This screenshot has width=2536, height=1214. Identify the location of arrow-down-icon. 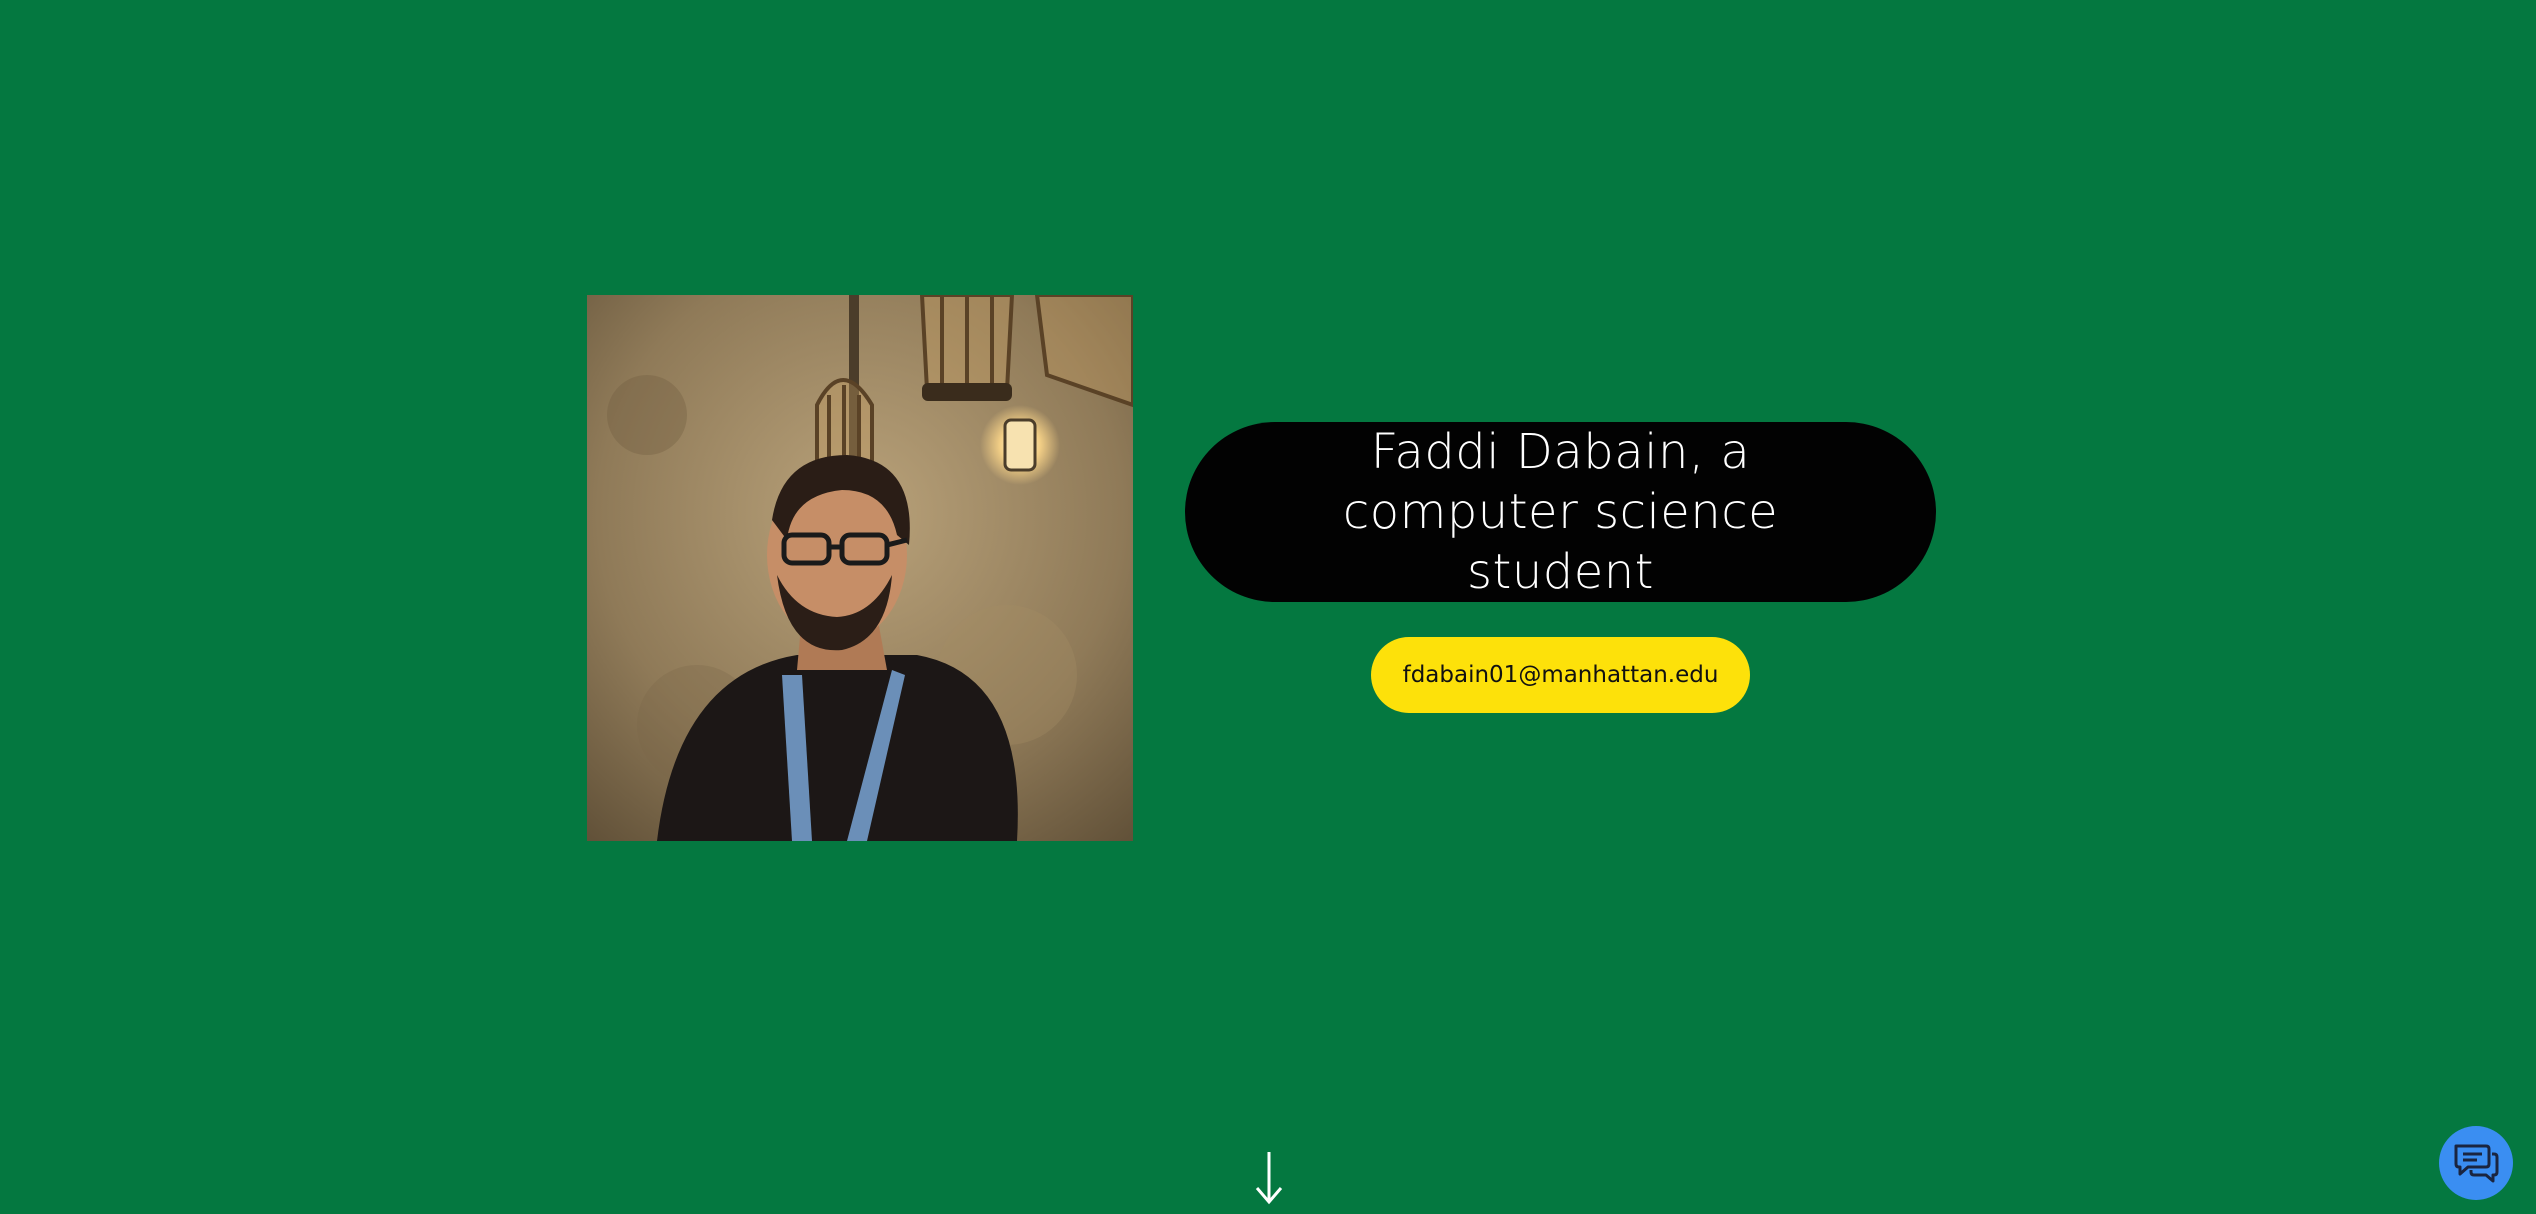
(1269, 1178).